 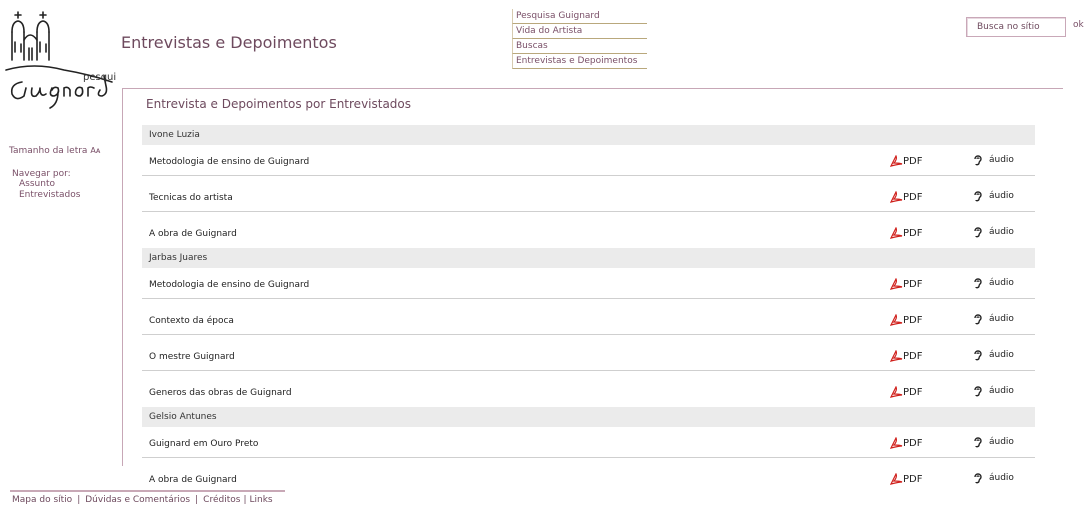 I want to click on interview-topic: Contexto da época, so click(x=191, y=321).